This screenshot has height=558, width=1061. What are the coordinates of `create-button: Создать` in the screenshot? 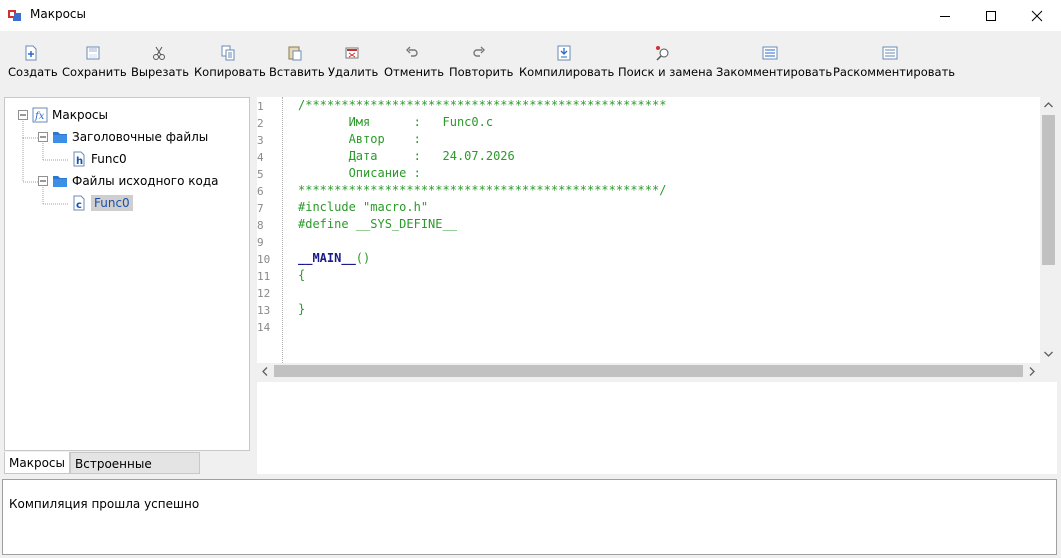 It's located at (33, 63).